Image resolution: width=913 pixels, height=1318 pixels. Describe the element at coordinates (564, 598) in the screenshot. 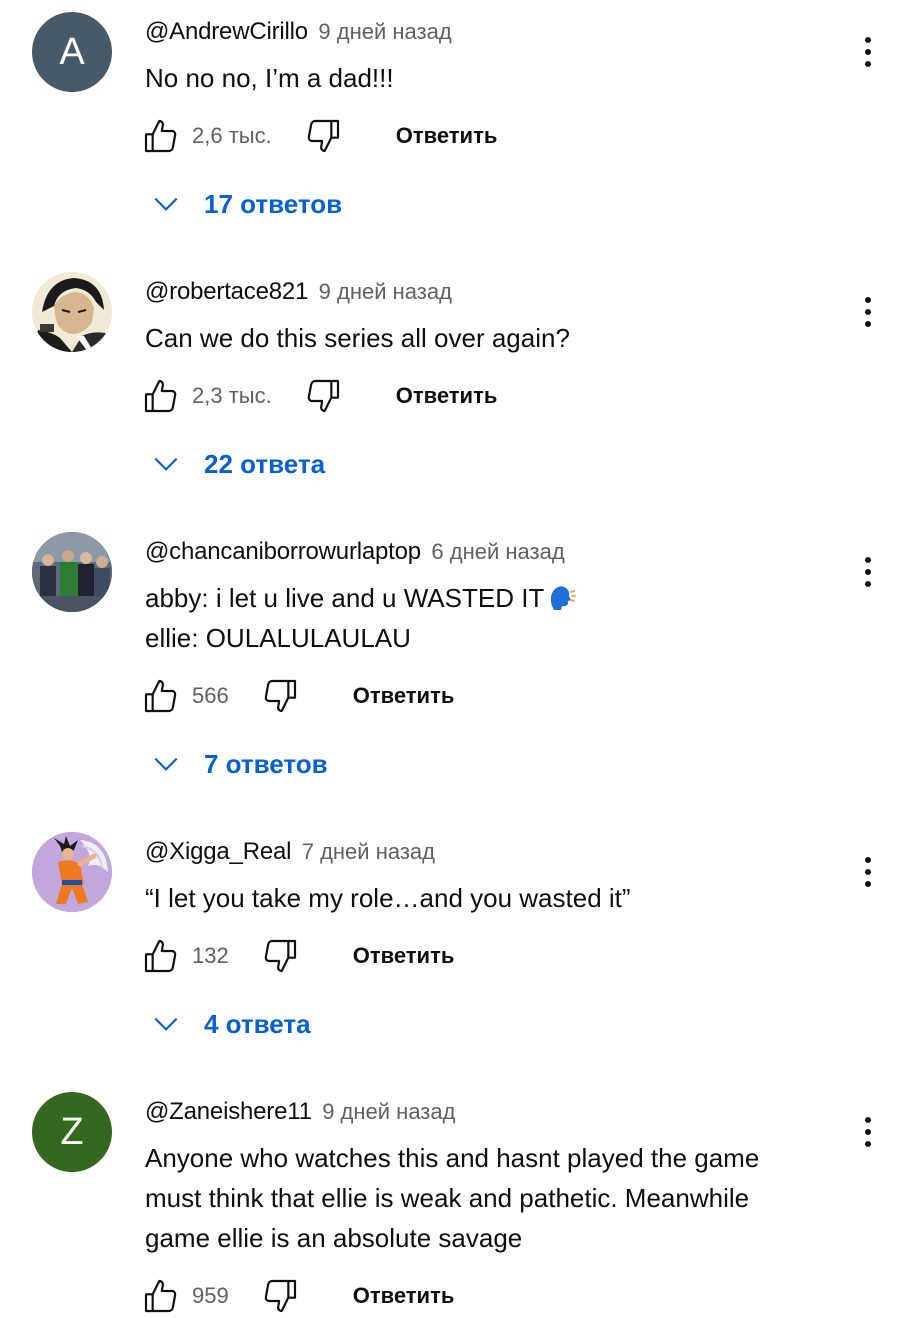

I see `speaking-head-emoji-icon` at that location.